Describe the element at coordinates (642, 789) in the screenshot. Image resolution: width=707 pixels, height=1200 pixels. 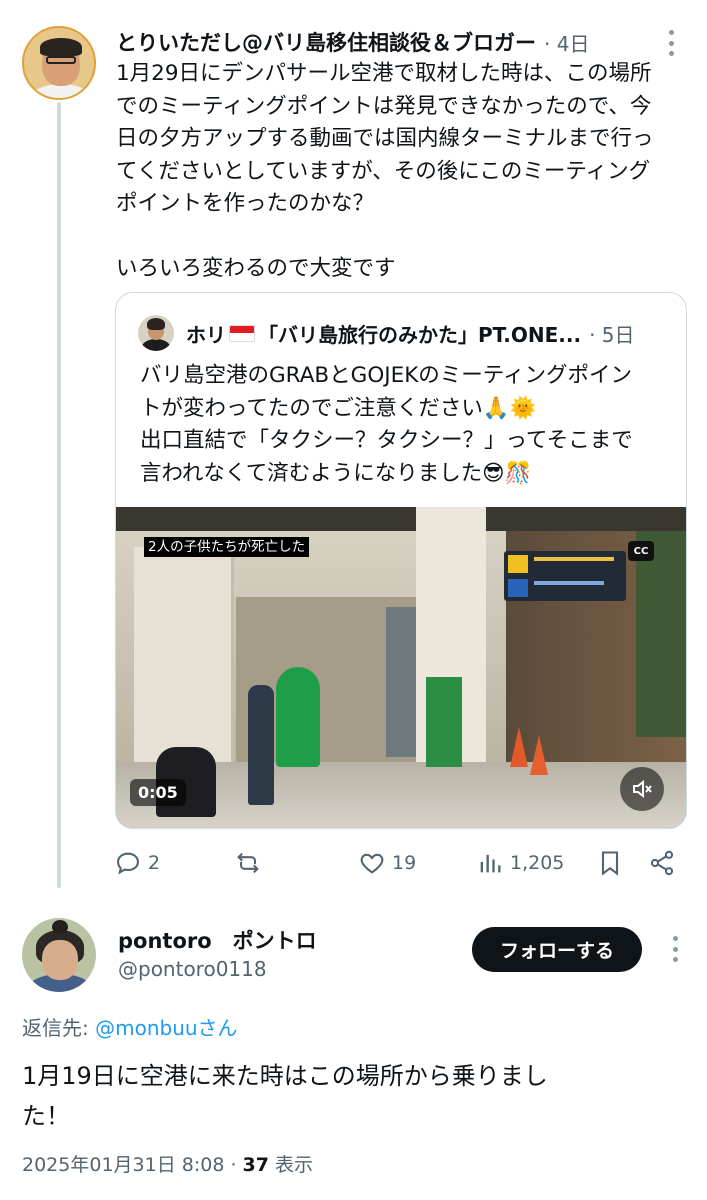
I see `speaker-muted-icon` at that location.